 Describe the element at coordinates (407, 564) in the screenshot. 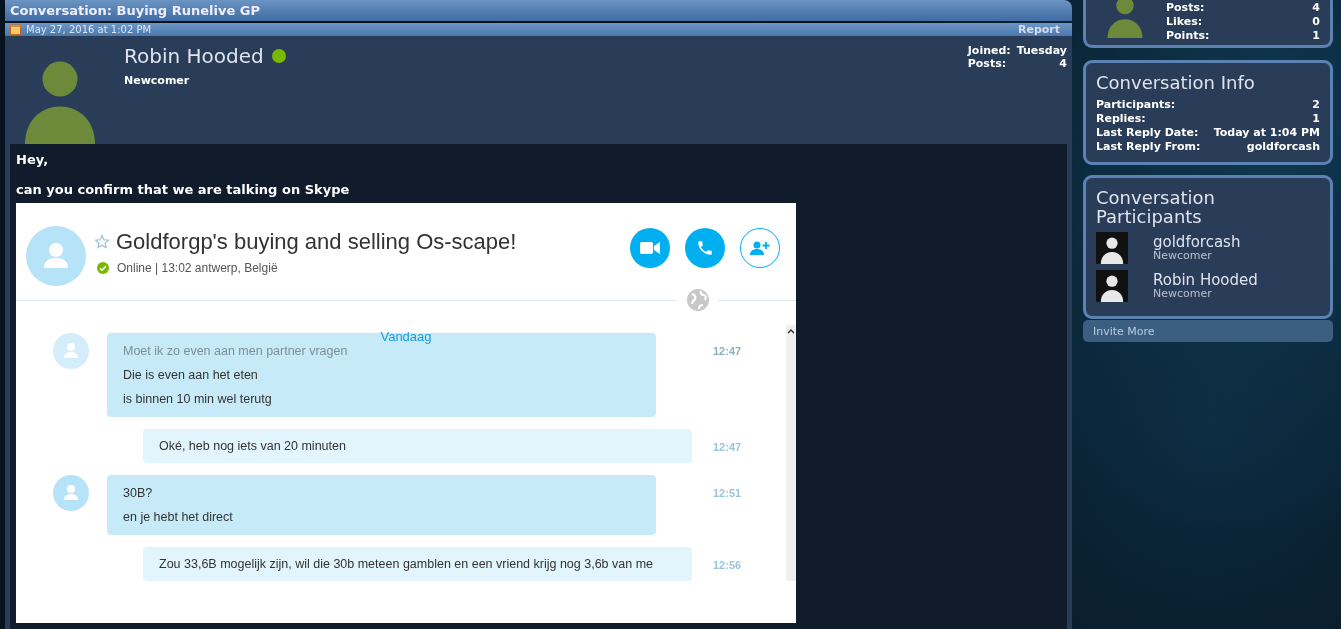

I see `chat-message: Zou 33,6B mogelijk zijn, wil die 30b meteen gamblen en een vriend krijg nog 3,6b van me` at that location.